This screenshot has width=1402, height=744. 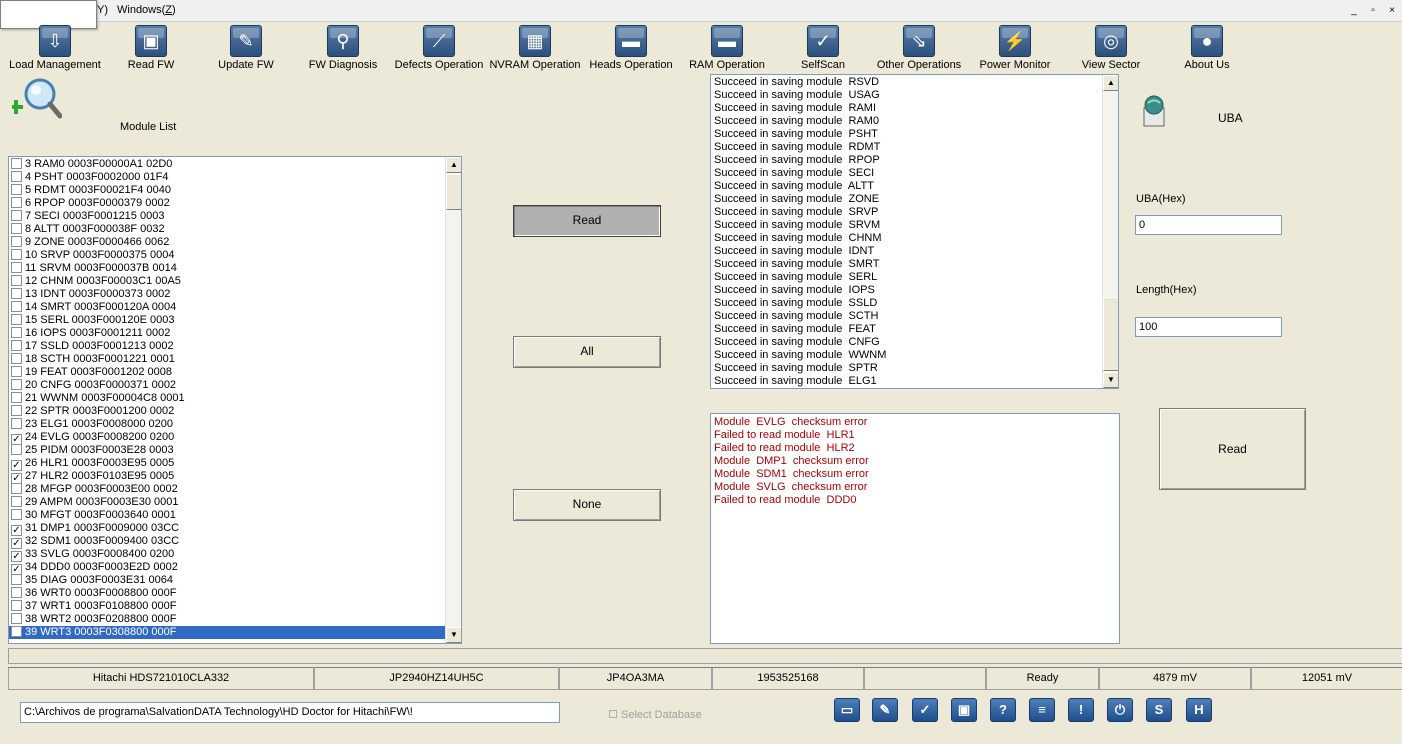 What do you see at coordinates (227, 502) in the screenshot?
I see `module-row: 29 AMPM 0003F0003E30 0001` at bounding box center [227, 502].